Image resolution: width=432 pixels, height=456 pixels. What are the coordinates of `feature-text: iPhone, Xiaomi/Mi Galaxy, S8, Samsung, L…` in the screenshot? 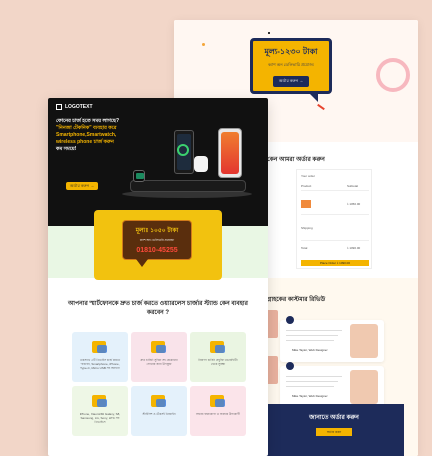 It's located at (100, 418).